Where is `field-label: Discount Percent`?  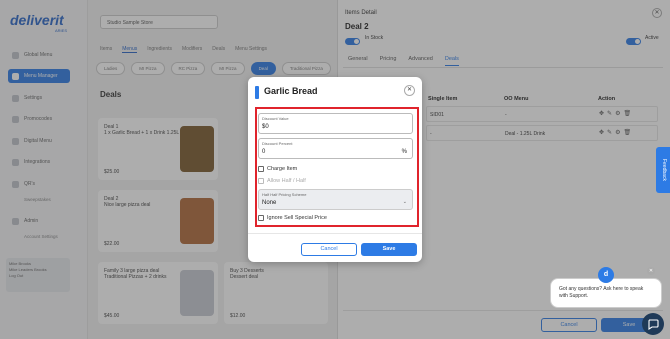
field-label: Discount Percent is located at coordinates (277, 143).